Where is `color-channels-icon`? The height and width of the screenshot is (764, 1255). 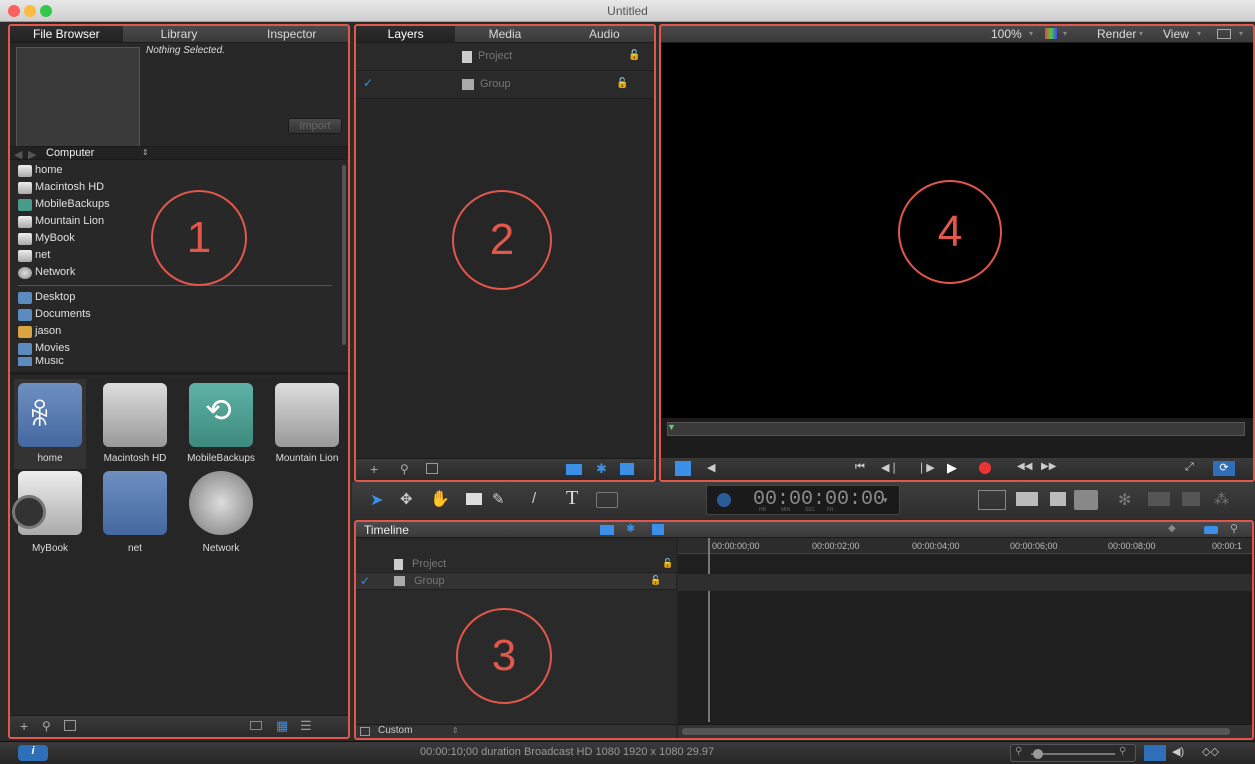 color-channels-icon is located at coordinates (1051, 33).